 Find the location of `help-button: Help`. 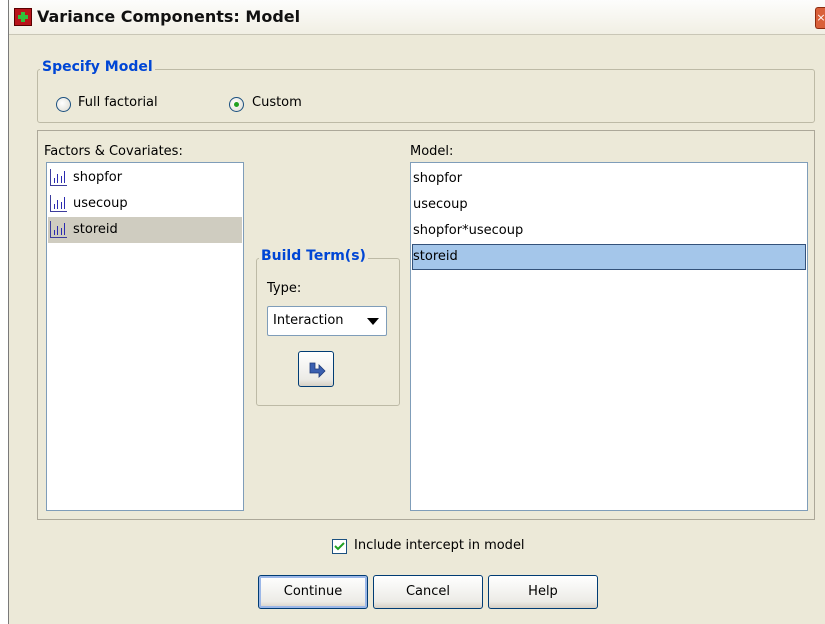

help-button: Help is located at coordinates (543, 592).